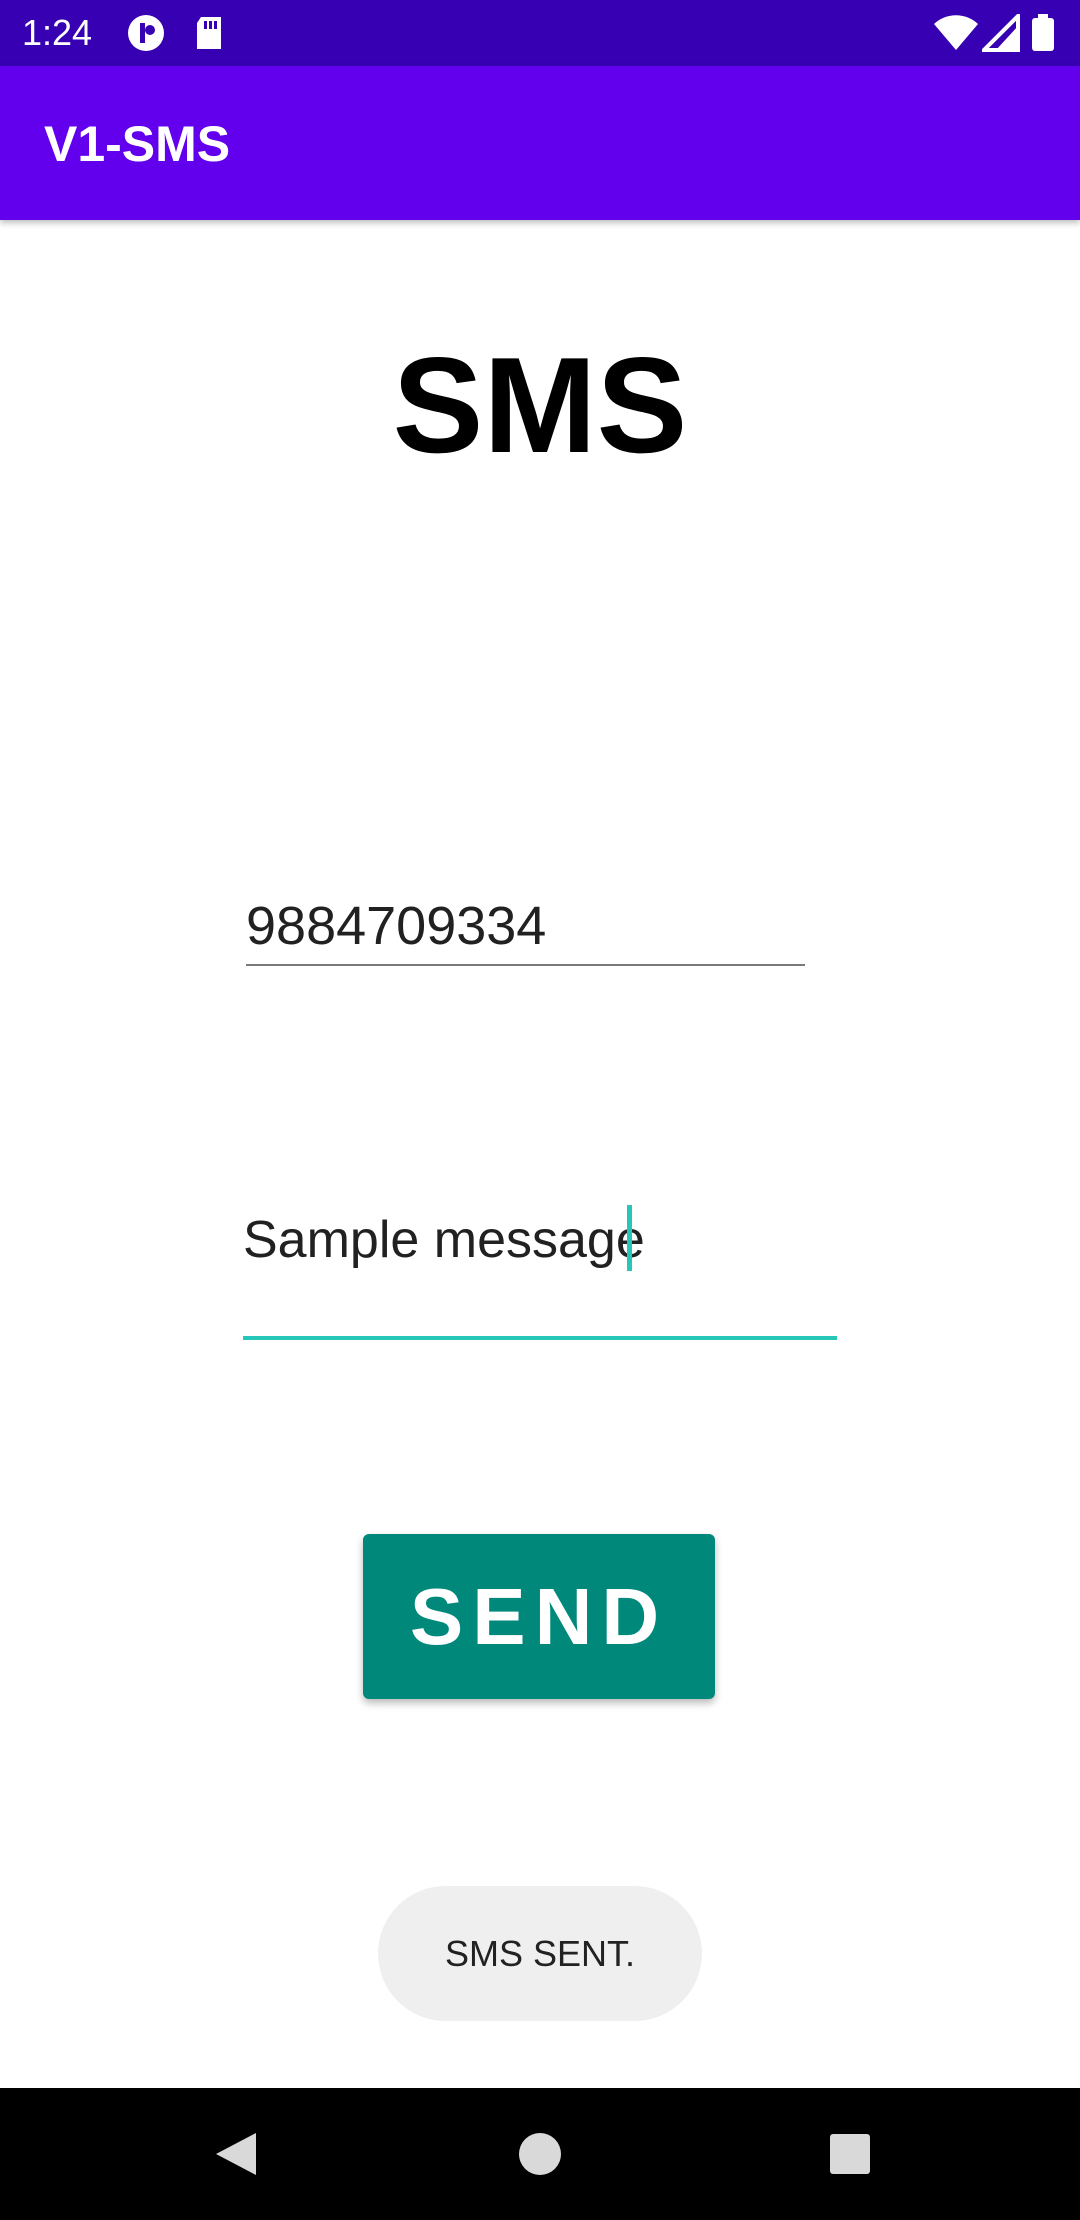 The width and height of the screenshot is (1080, 2220). What do you see at coordinates (956, 33) in the screenshot?
I see `wifi-icon` at bounding box center [956, 33].